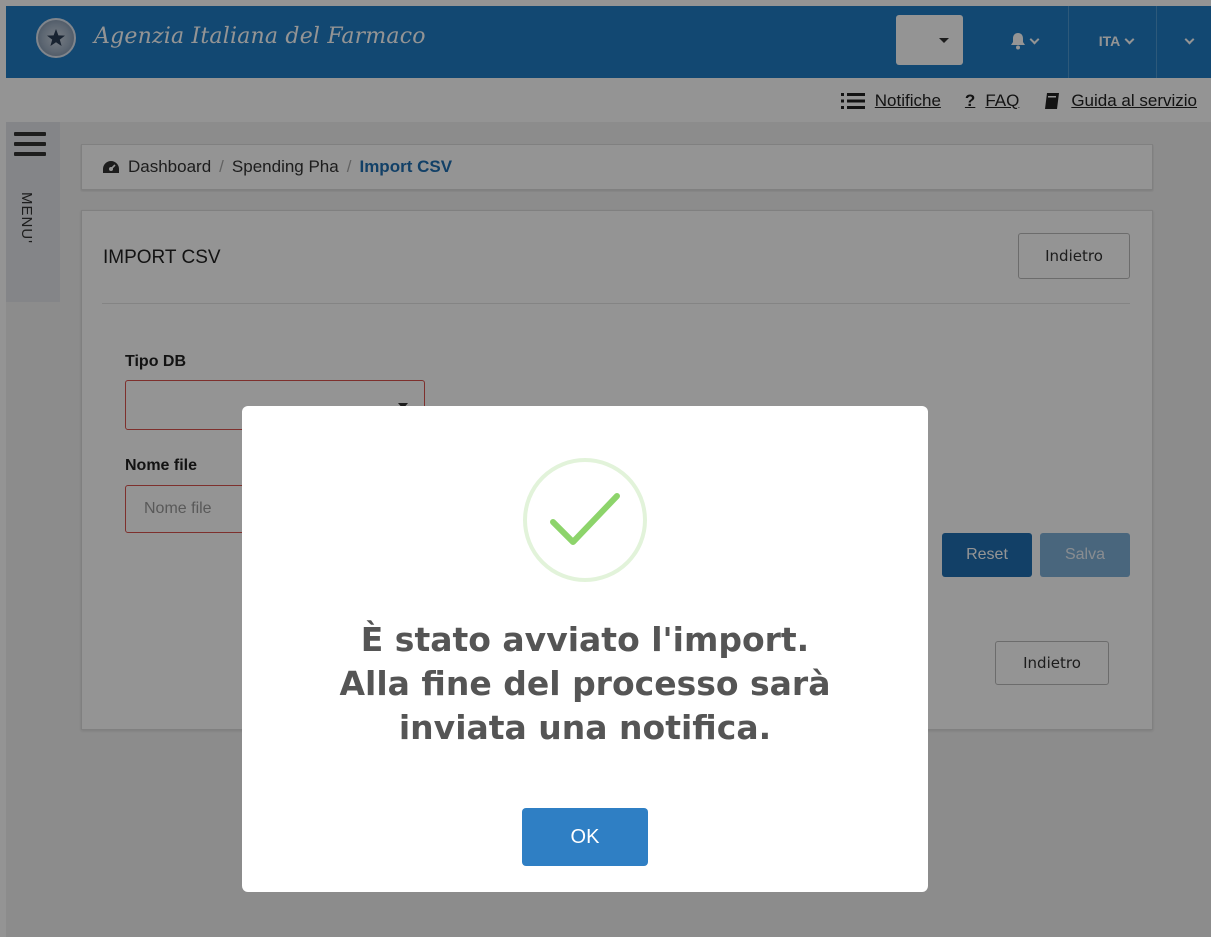  Describe the element at coordinates (585, 639) in the screenshot. I see `modal-message-line: È stato avviato l'import.` at that location.